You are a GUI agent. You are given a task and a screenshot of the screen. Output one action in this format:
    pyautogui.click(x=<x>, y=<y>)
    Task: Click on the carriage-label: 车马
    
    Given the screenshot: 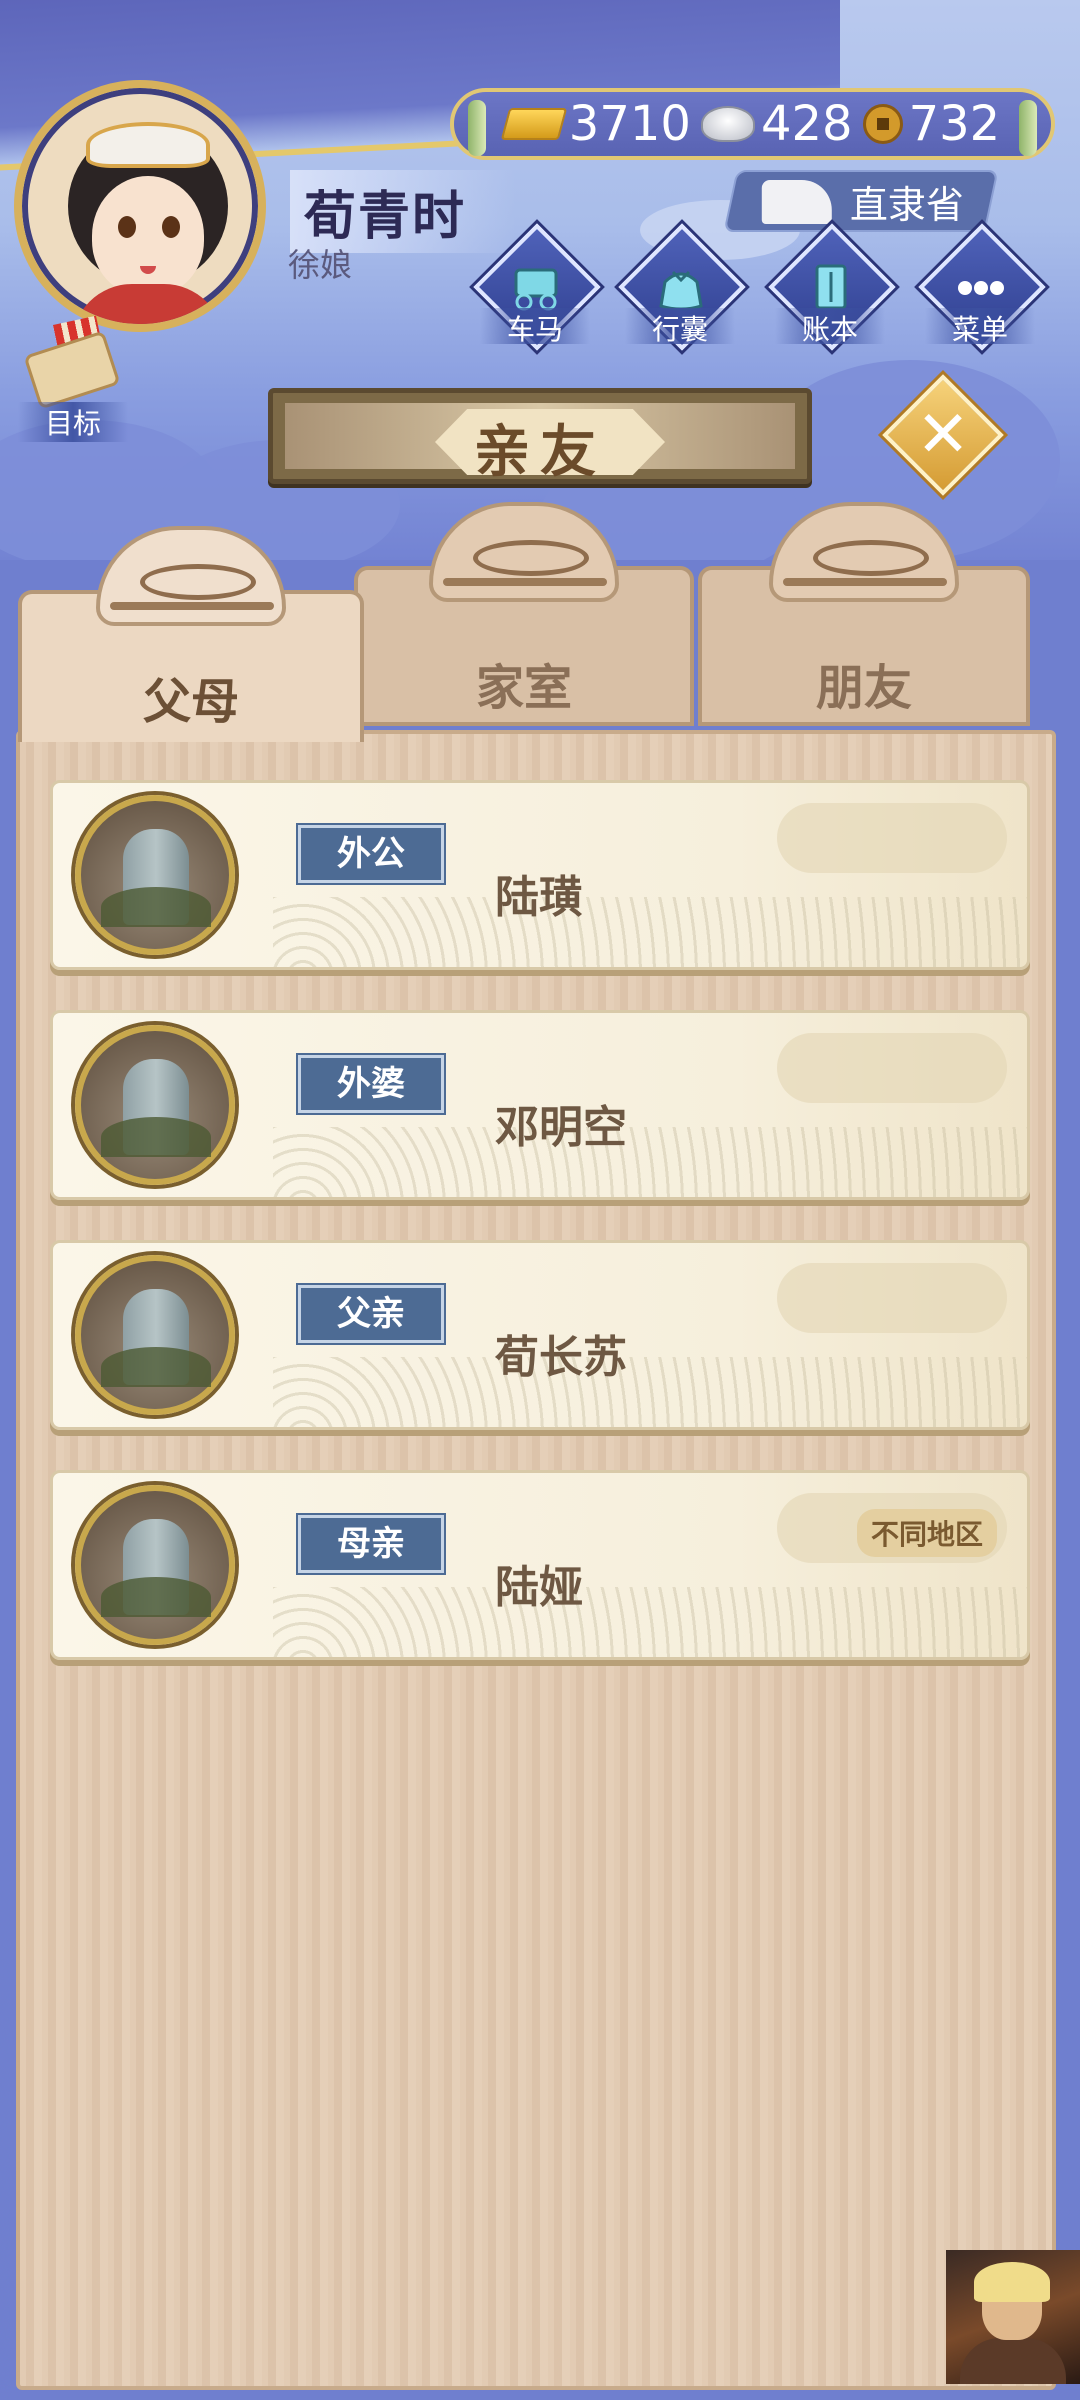 What is the action you would take?
    pyautogui.click(x=535, y=327)
    